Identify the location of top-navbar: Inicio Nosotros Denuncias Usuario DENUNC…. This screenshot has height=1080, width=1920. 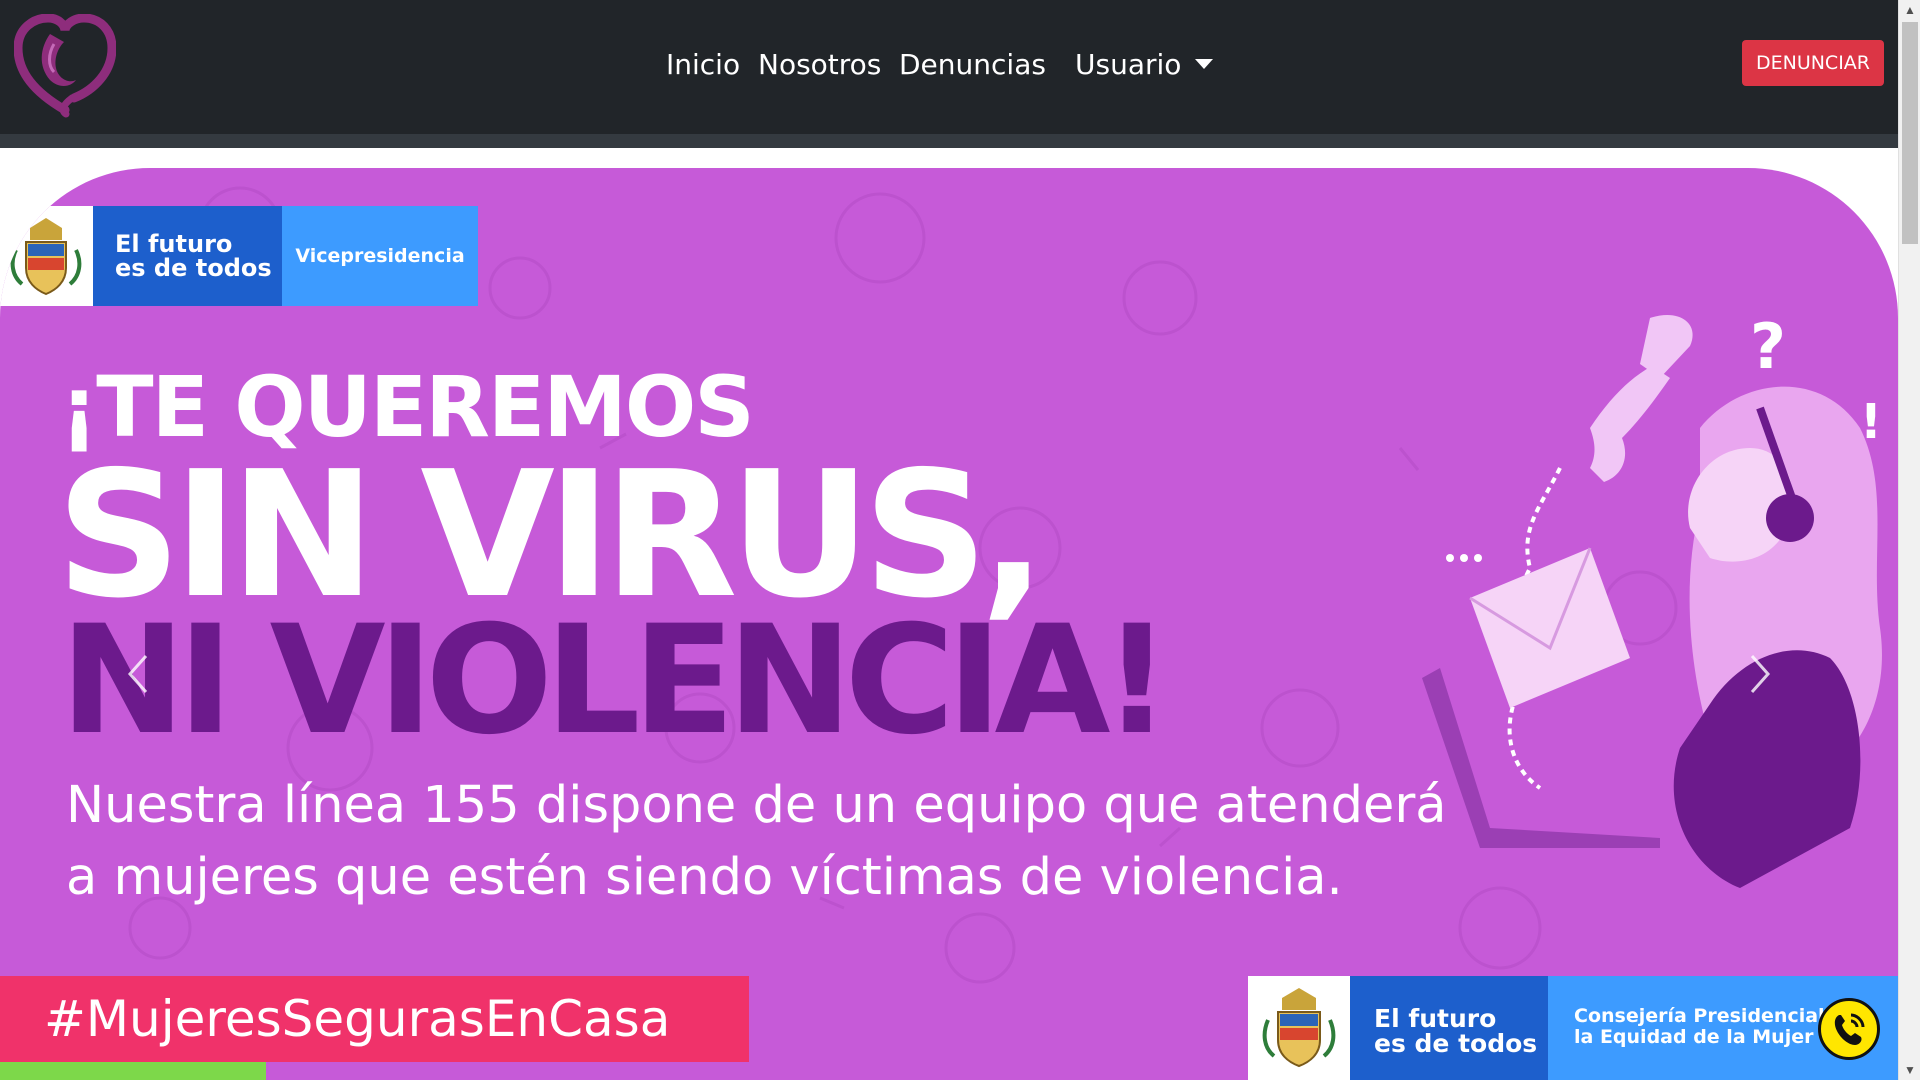
(949, 67).